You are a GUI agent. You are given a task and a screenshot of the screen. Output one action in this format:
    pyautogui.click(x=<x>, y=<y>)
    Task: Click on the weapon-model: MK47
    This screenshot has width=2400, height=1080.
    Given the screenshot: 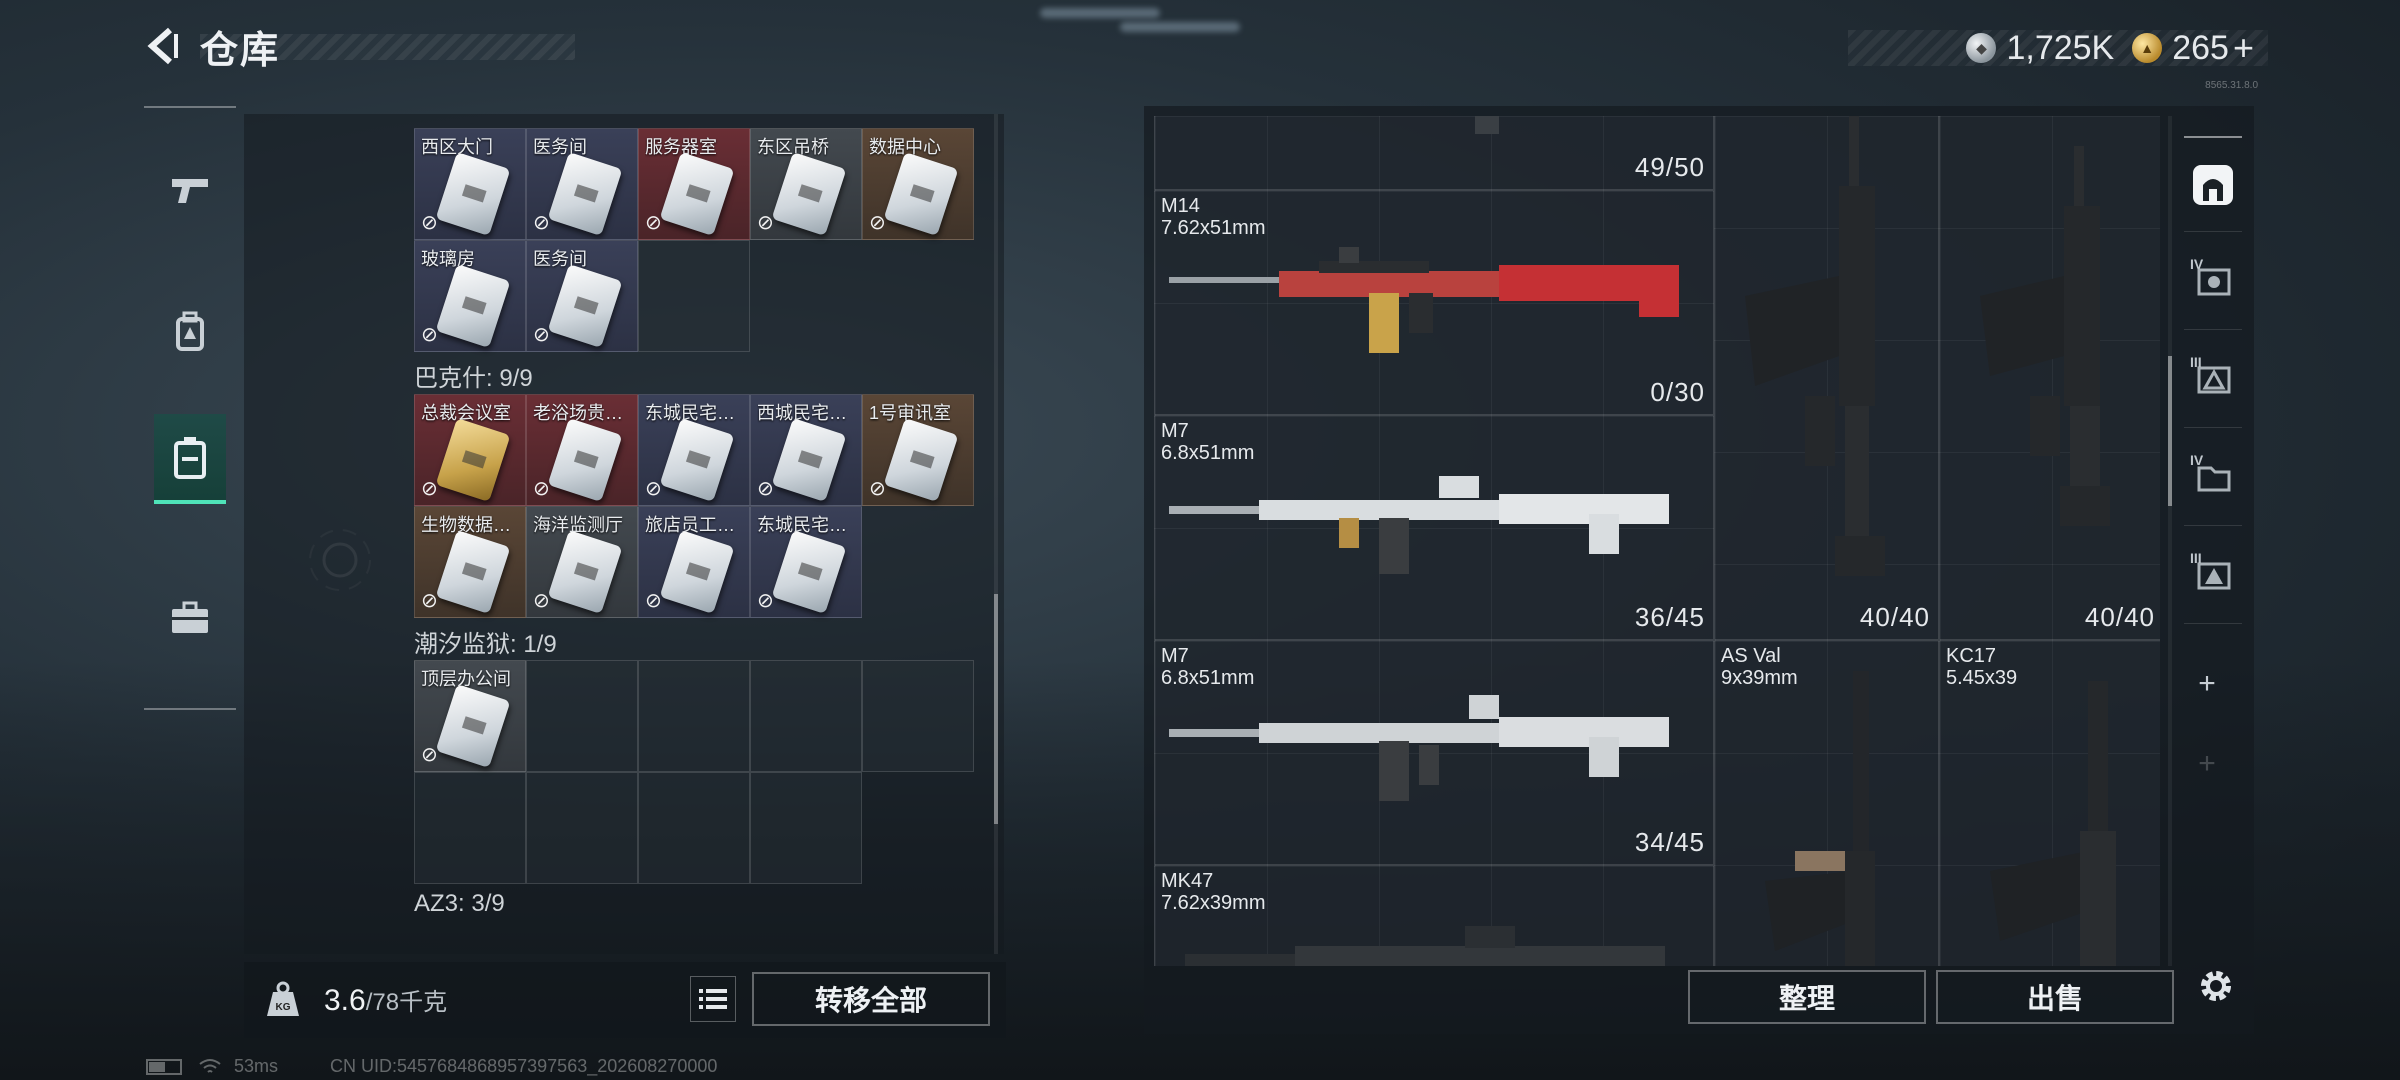 What is the action you would take?
    pyautogui.click(x=1187, y=881)
    